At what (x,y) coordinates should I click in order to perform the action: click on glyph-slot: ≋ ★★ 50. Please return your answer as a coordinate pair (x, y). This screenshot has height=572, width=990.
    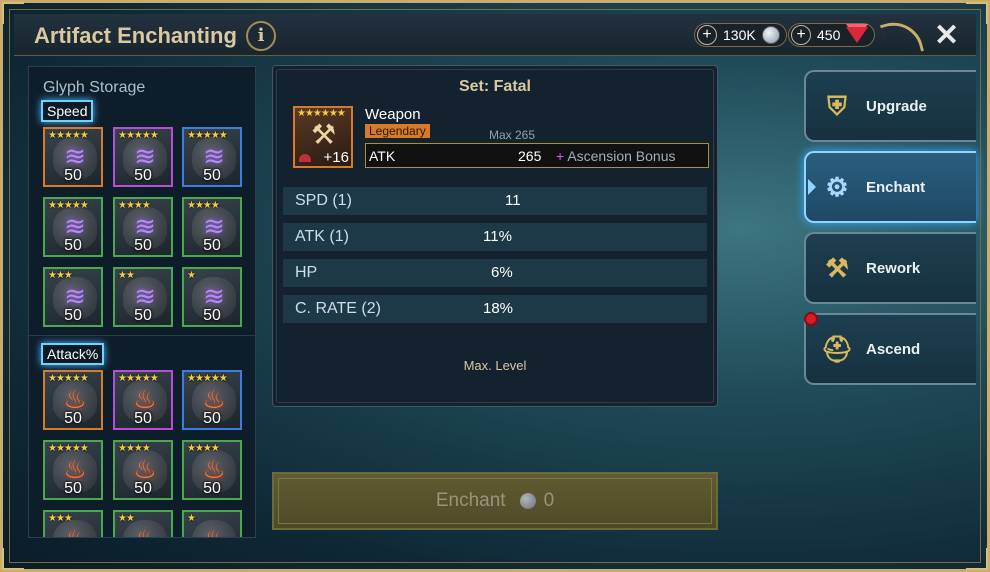
    Looking at the image, I should click on (143, 297).